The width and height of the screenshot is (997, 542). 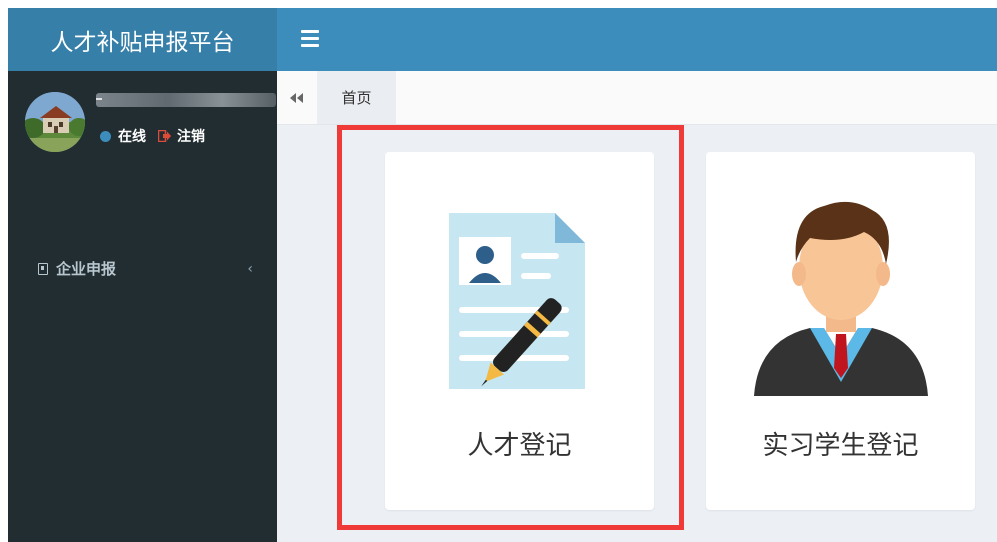 What do you see at coordinates (105, 136) in the screenshot?
I see `online-dot-icon` at bounding box center [105, 136].